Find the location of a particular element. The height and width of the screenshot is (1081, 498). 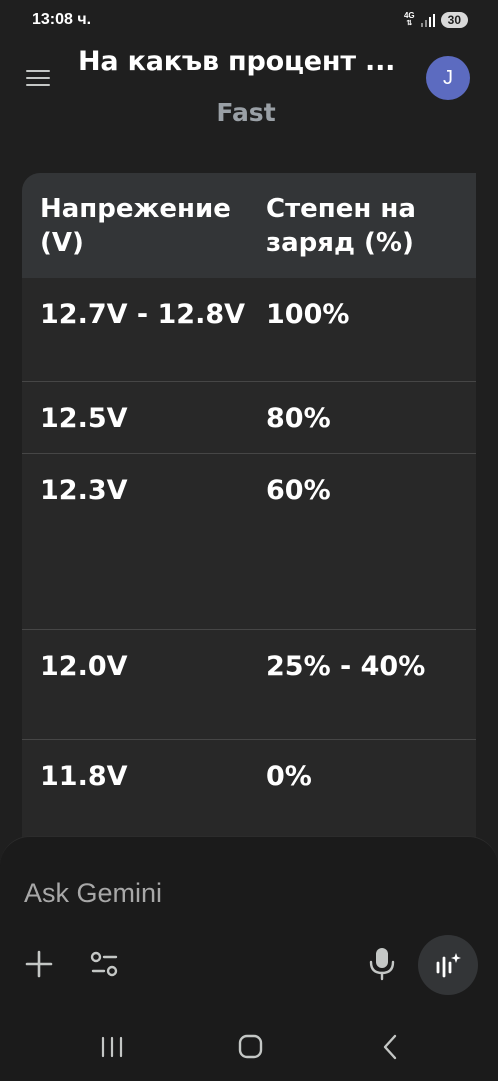

table-cell-voltage: 12.3V is located at coordinates (84, 490).